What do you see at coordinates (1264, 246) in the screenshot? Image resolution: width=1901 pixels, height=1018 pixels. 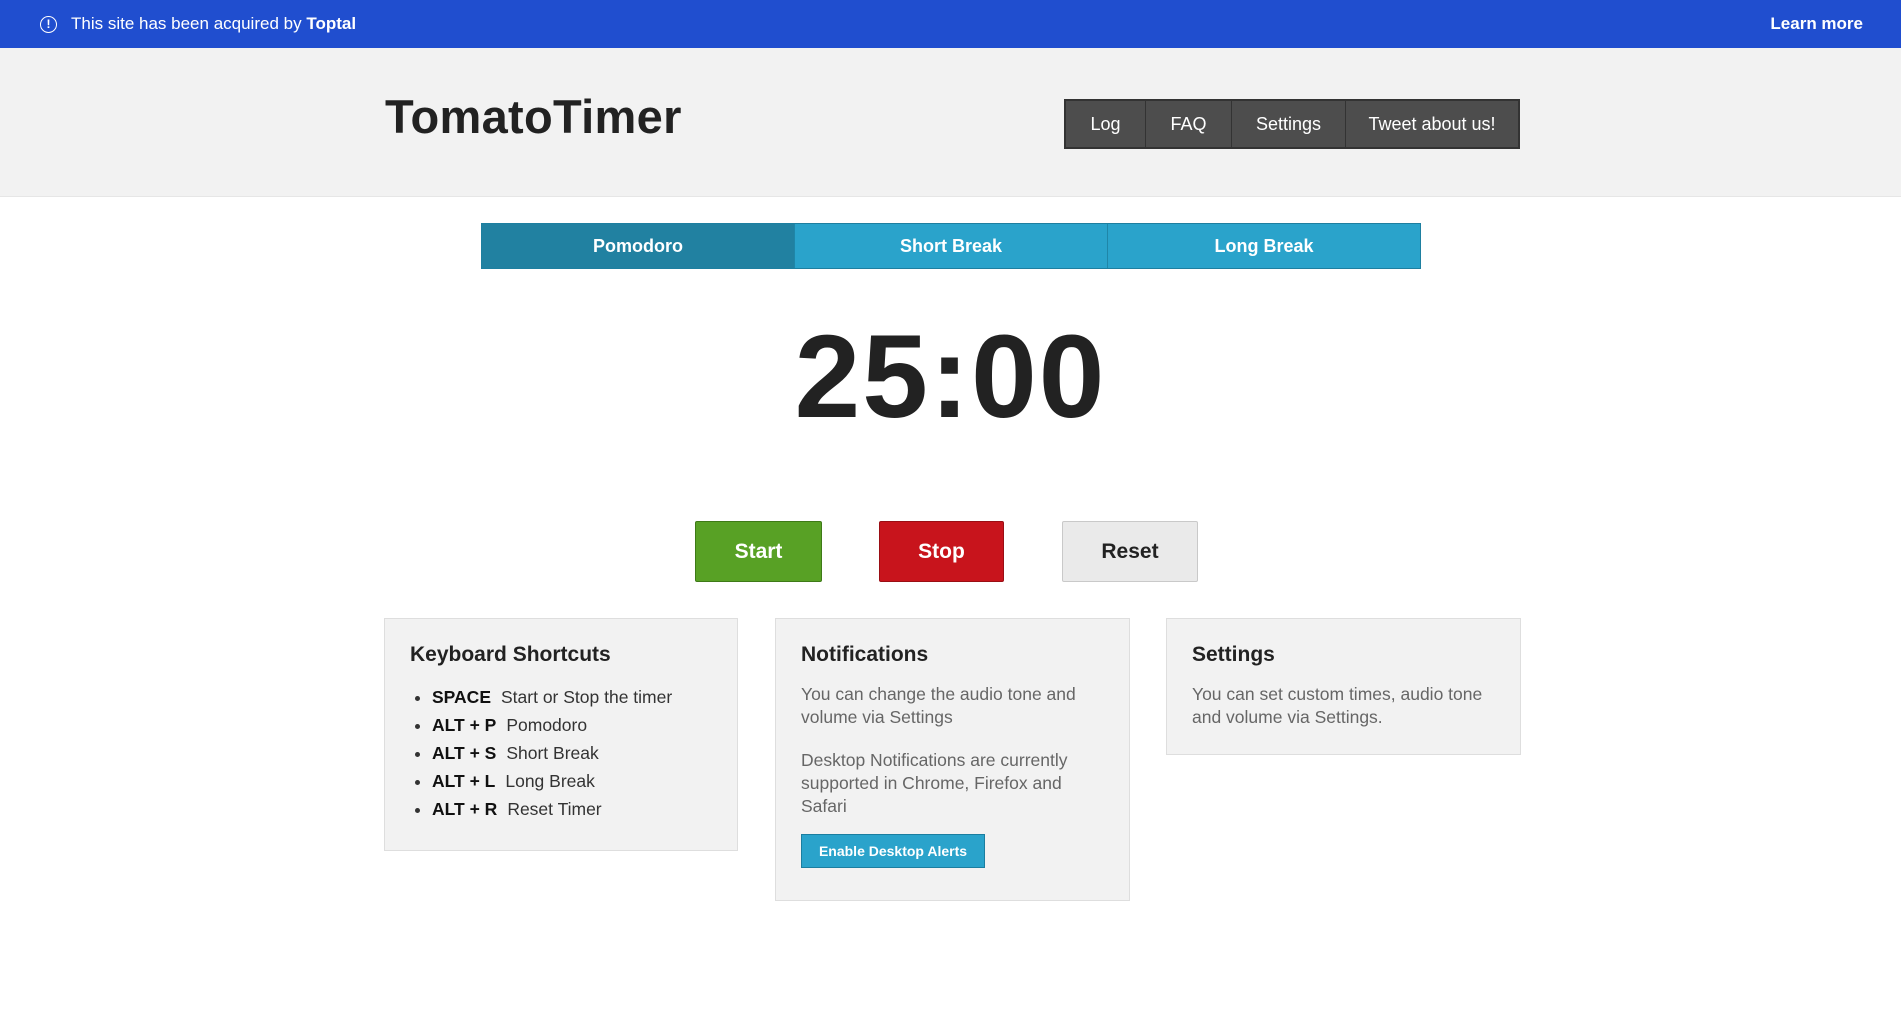 I see `tab-long-break: Long Break` at bounding box center [1264, 246].